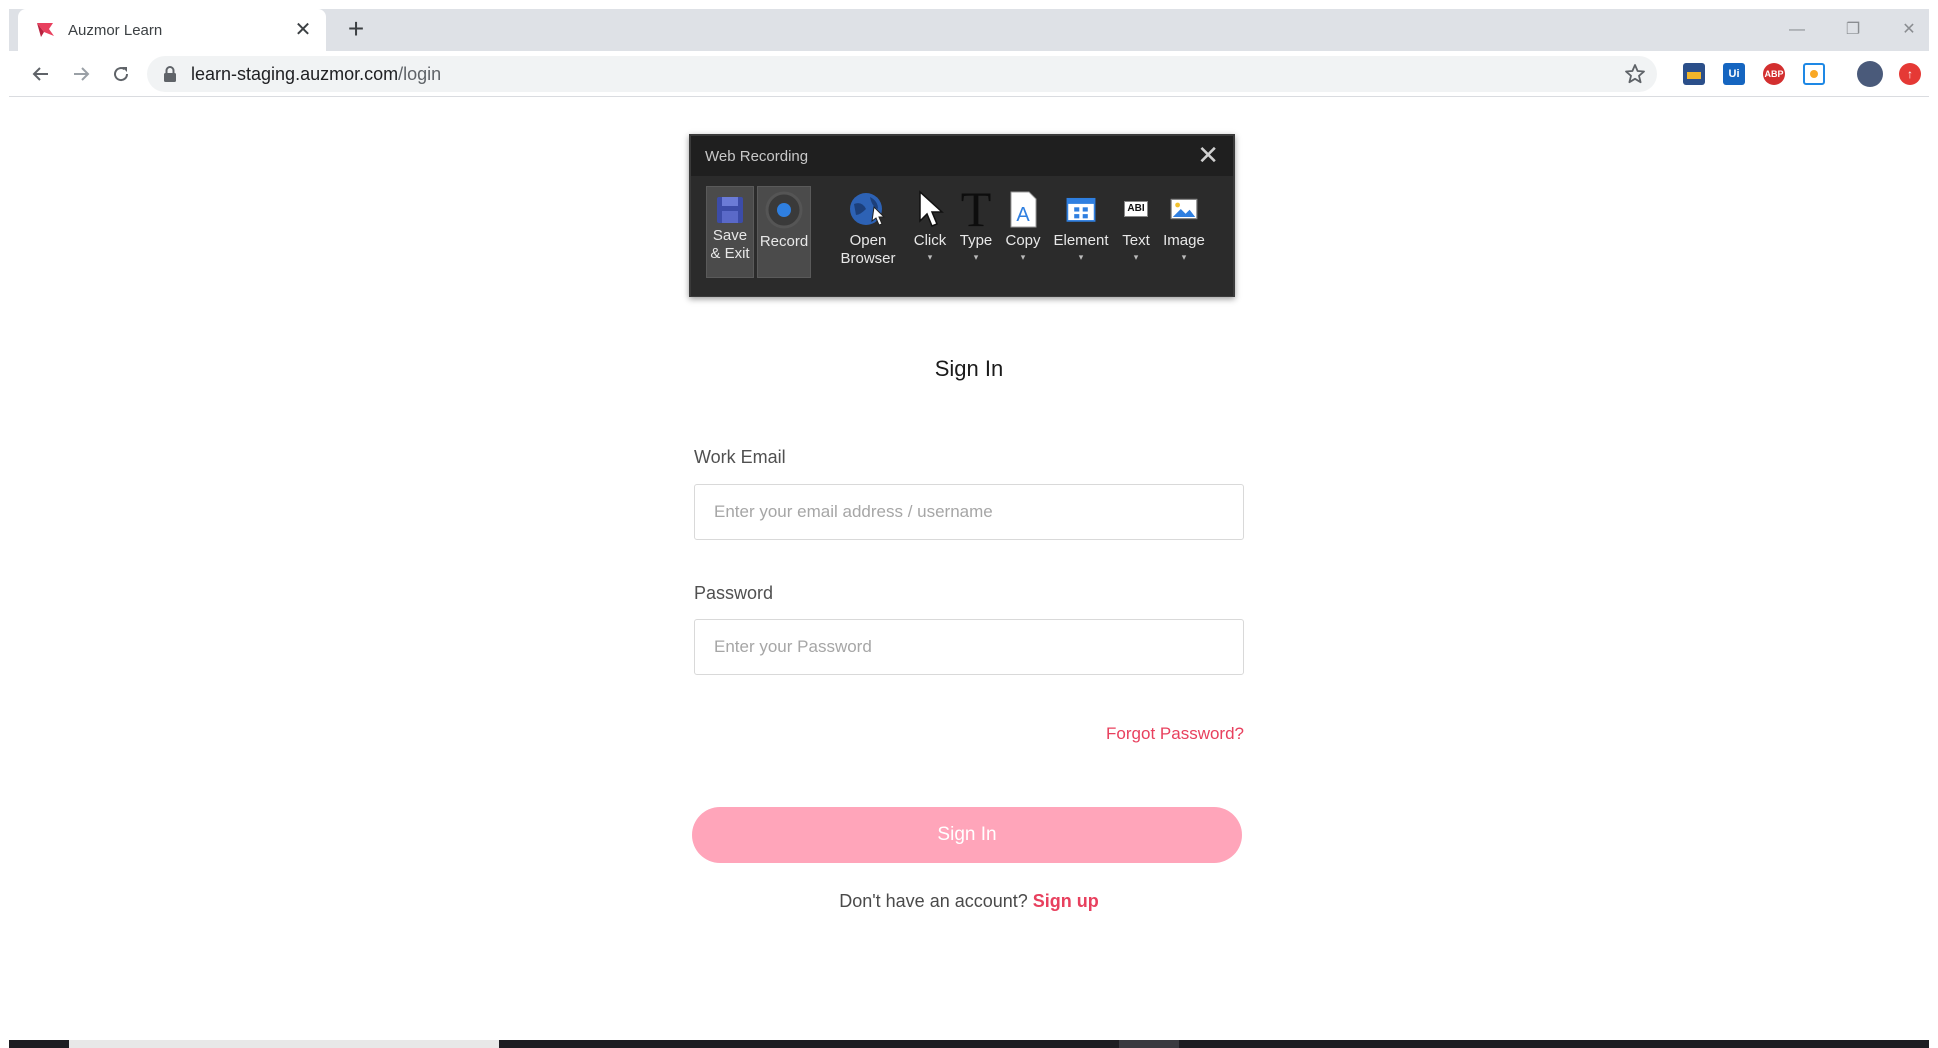  I want to click on password-label: Password, so click(734, 593).